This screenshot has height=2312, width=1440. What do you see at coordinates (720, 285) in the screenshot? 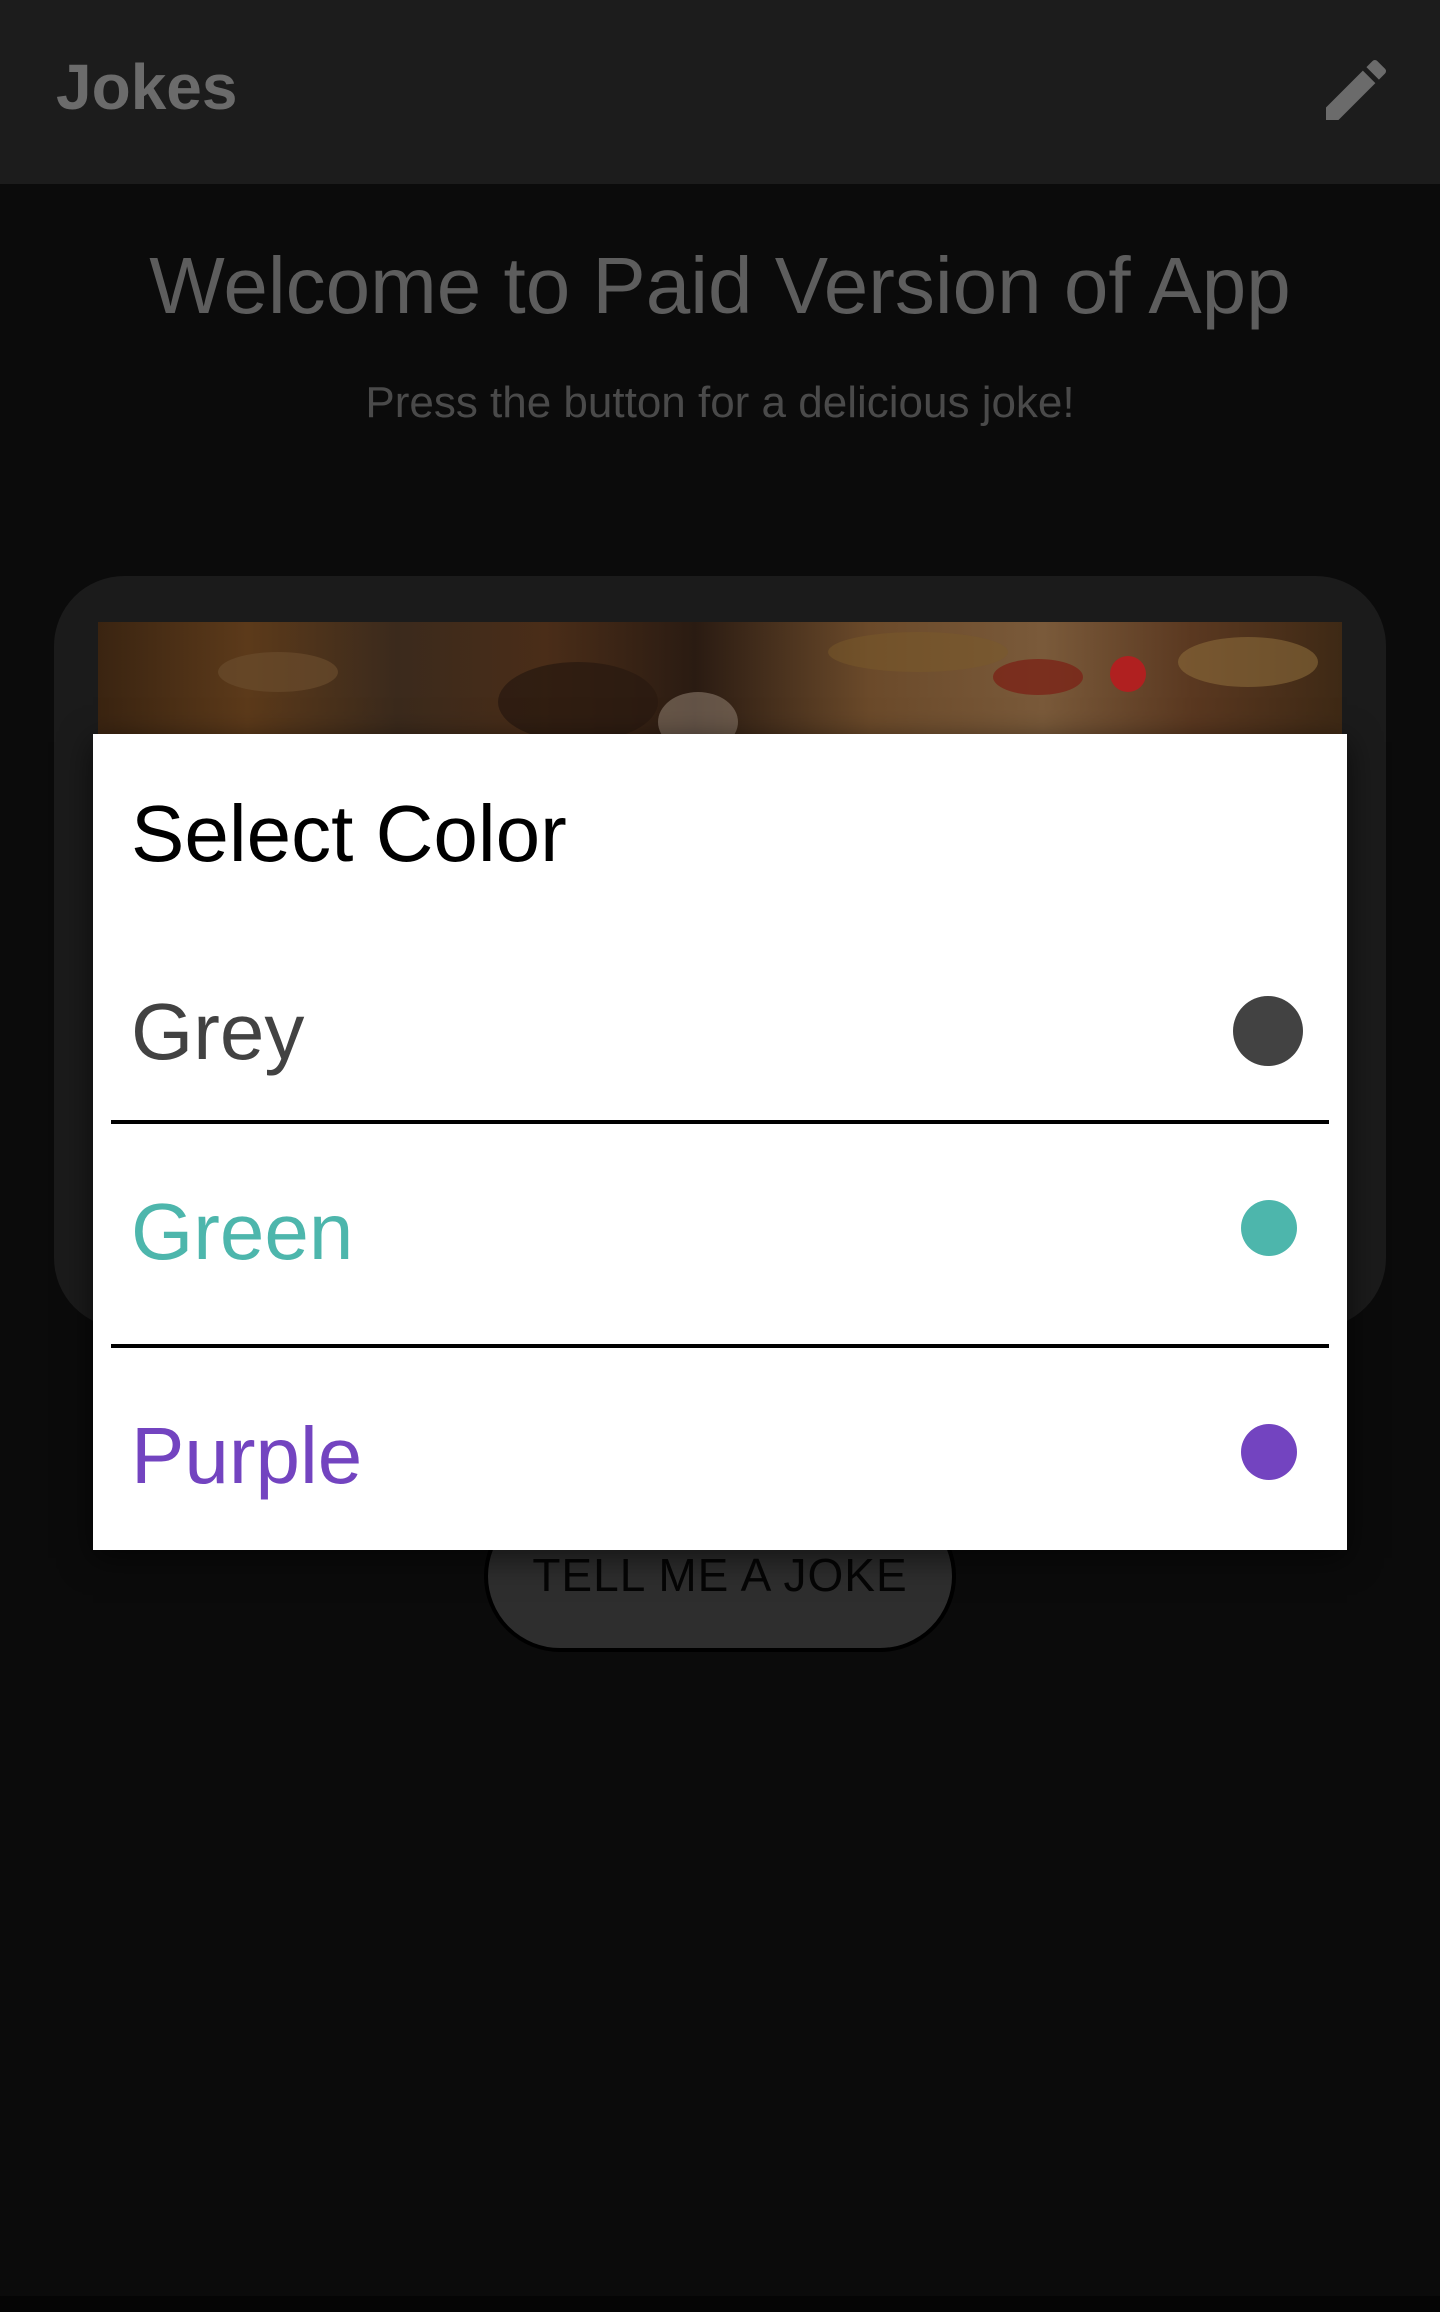
I see `welcome-heading: Welcome to Paid Version of App` at bounding box center [720, 285].